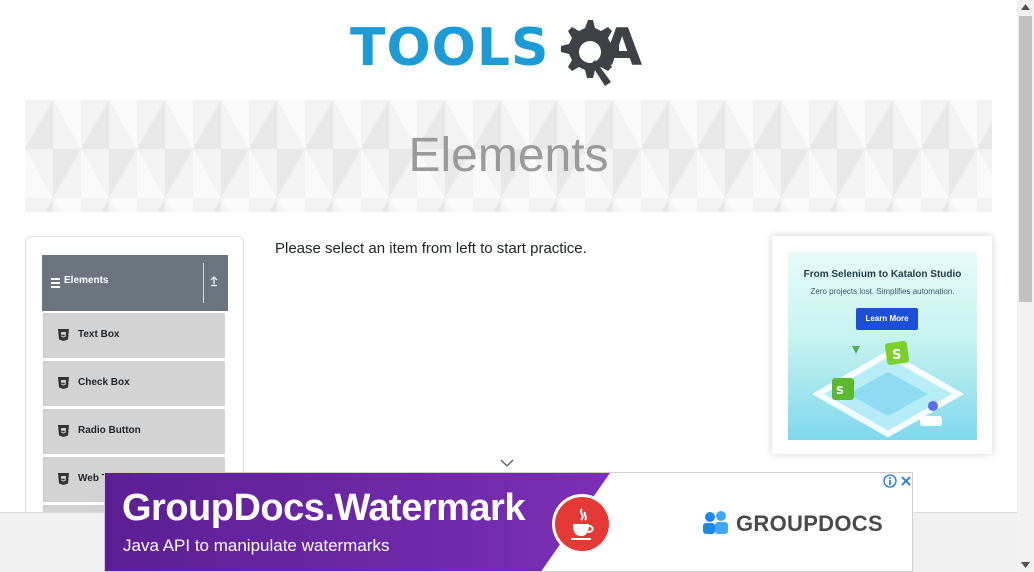  Describe the element at coordinates (809, 523) in the screenshot. I see `groupdocs-brand: GROUPDOCS` at that location.